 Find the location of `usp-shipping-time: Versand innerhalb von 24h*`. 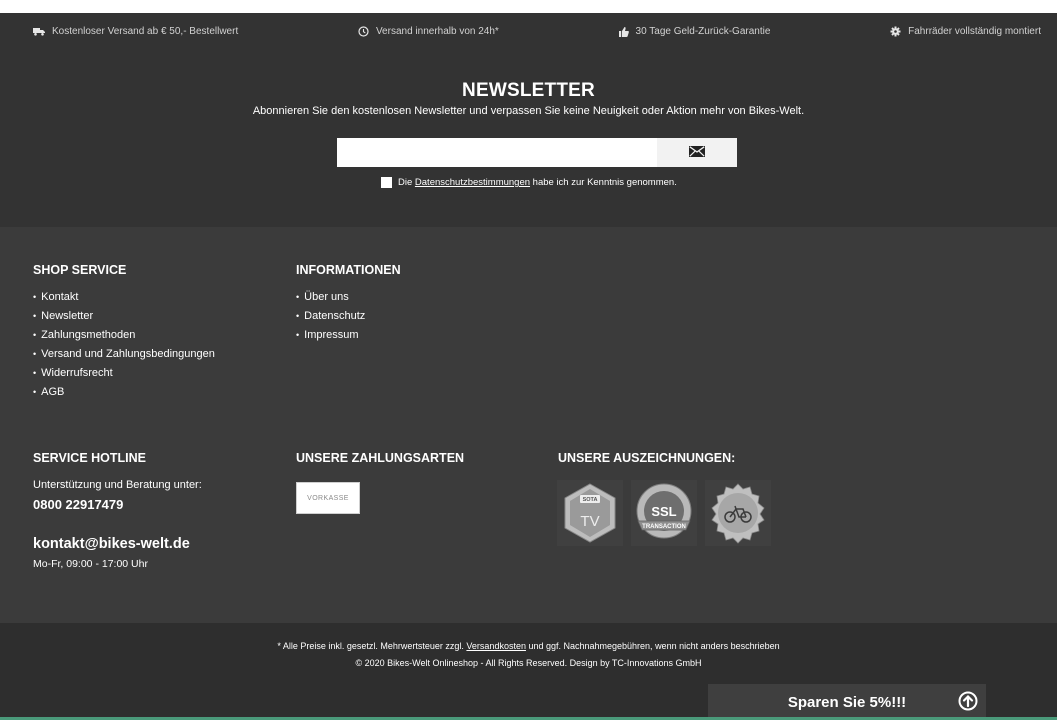

usp-shipping-time: Versand innerhalb von 24h* is located at coordinates (428, 31).